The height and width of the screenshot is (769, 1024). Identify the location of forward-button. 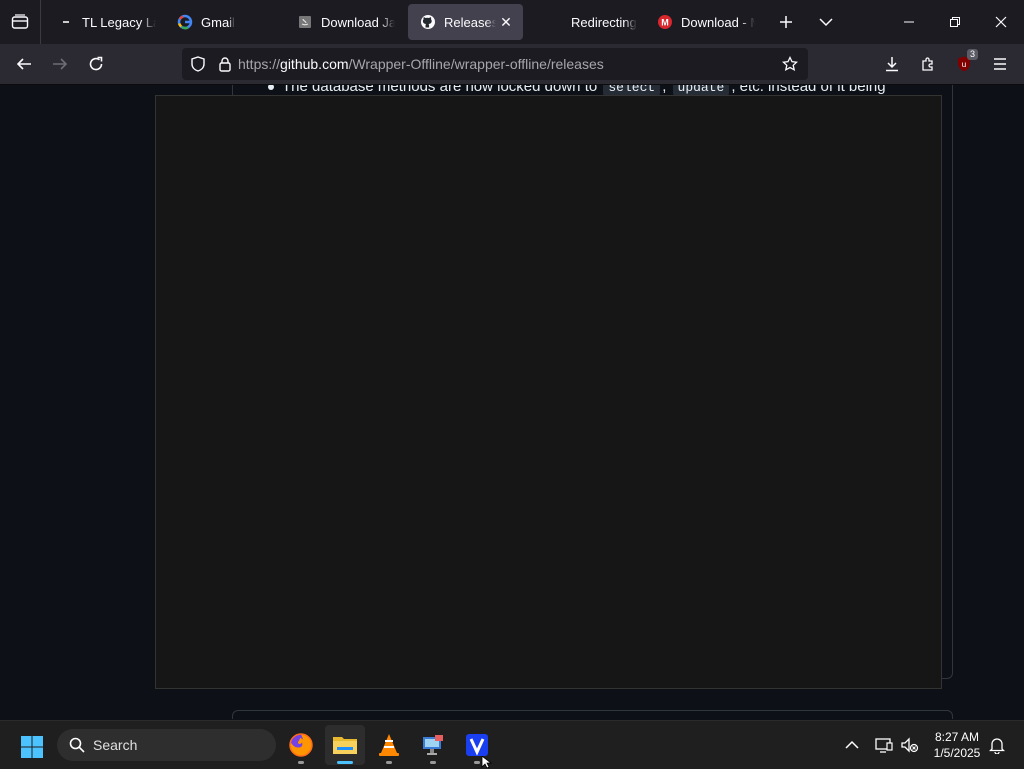
(60, 64).